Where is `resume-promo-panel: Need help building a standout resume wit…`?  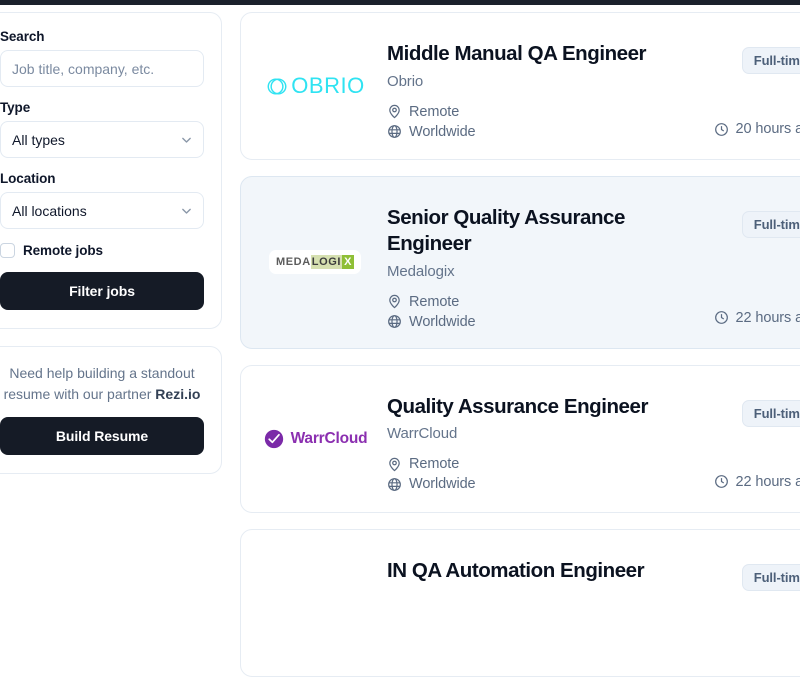 resume-promo-panel: Need help building a standout resume wit… is located at coordinates (111, 410).